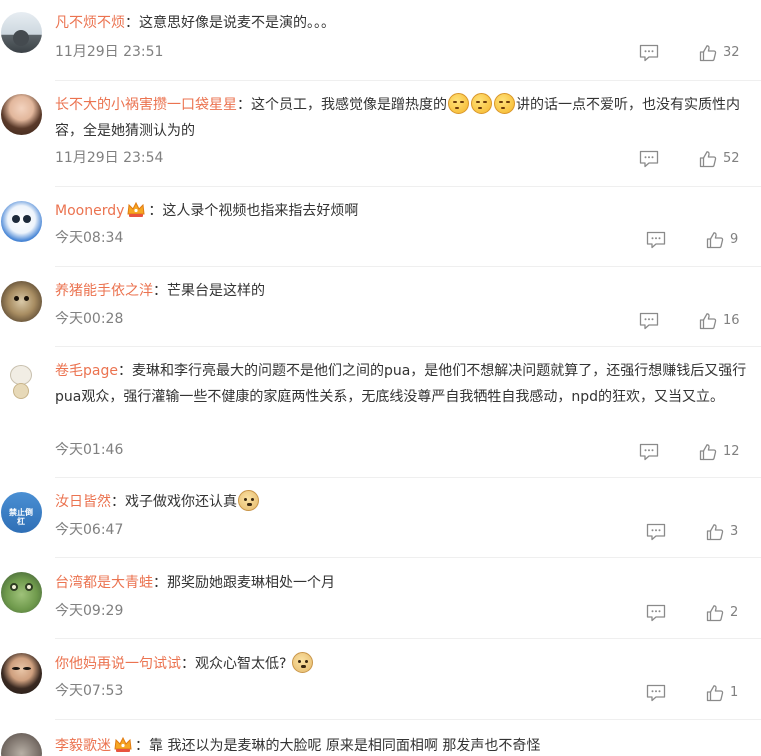 The height and width of the screenshot is (756, 761). I want to click on comment-body: 这人录个视频也指来指去好烦啊, so click(260, 211).